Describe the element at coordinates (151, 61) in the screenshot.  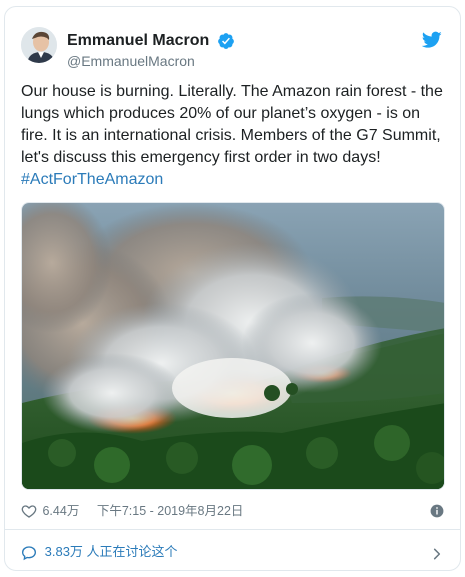
I see `handle: @EmmanuelMacron` at that location.